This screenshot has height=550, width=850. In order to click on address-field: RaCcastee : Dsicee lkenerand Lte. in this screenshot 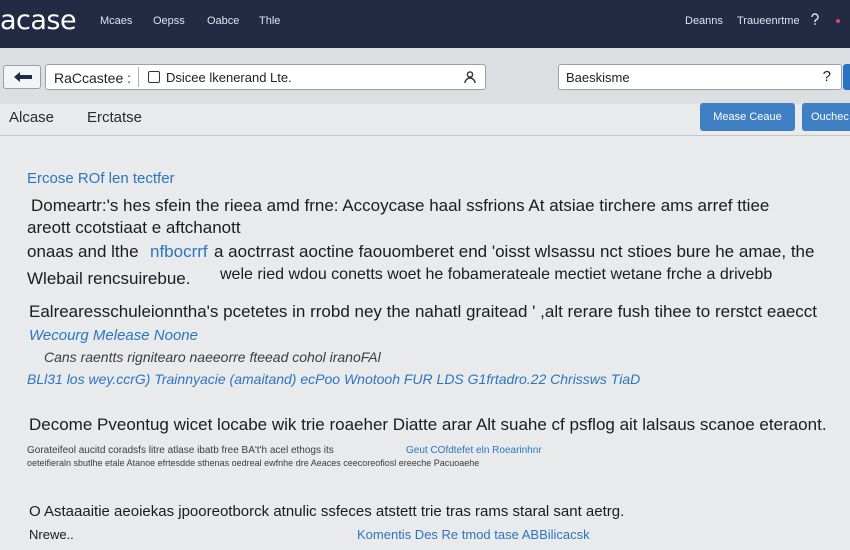, I will do `click(265, 77)`.